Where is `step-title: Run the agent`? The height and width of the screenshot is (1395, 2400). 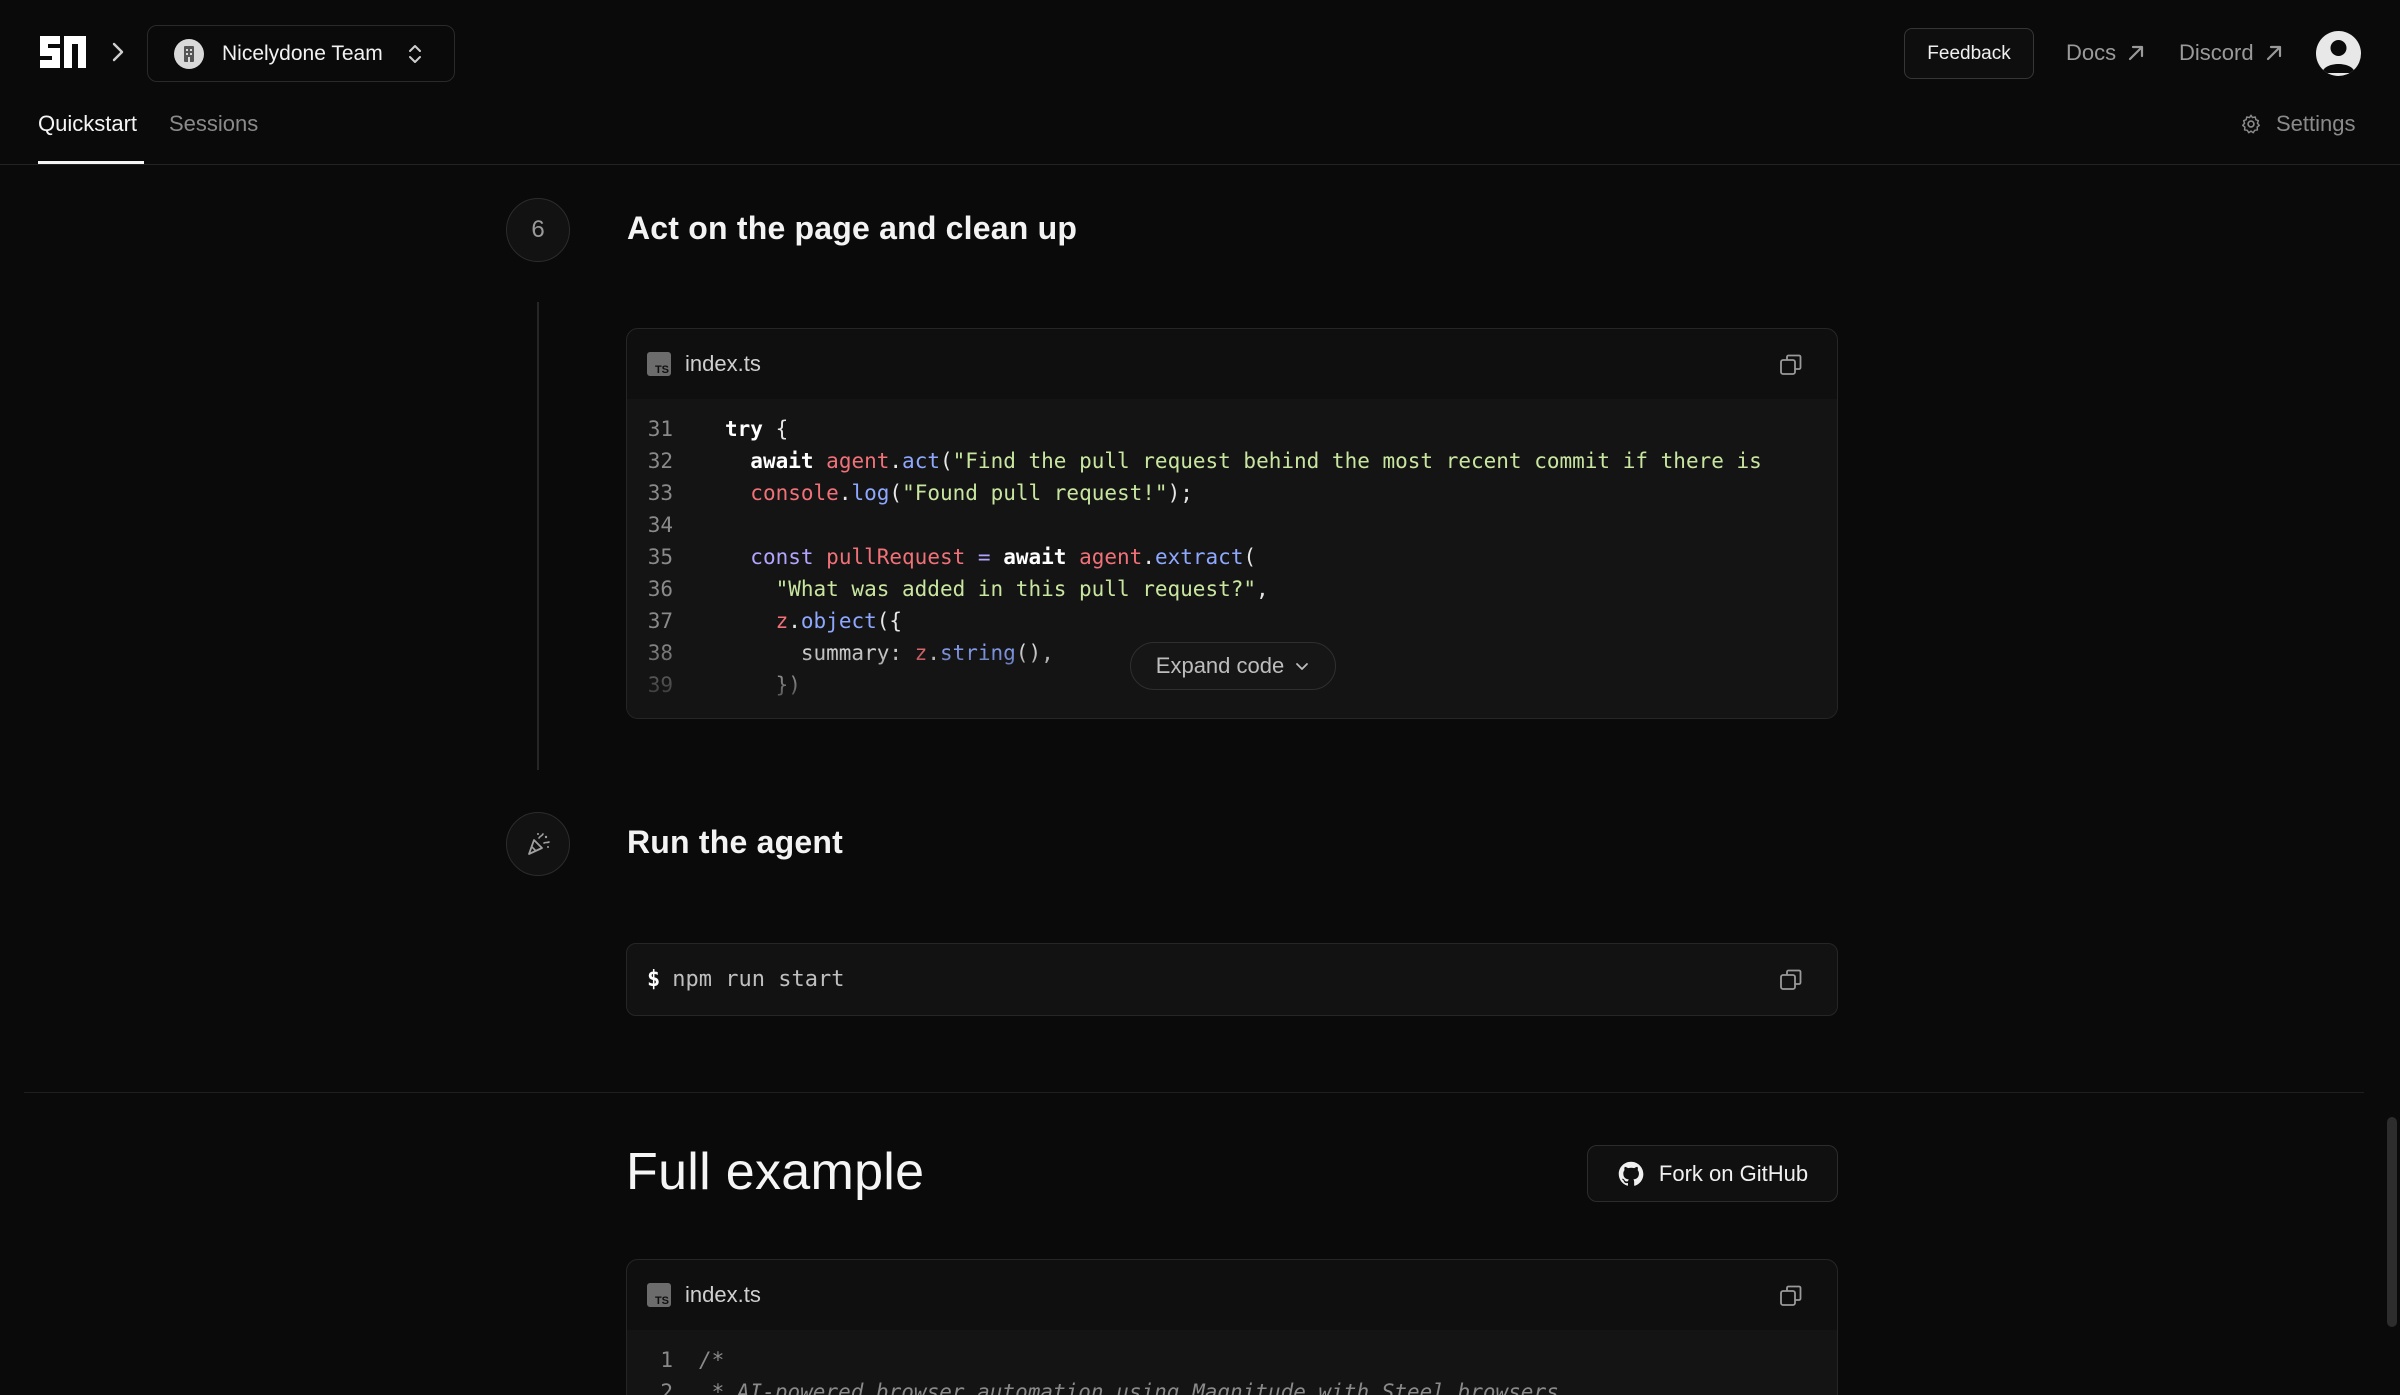 step-title: Run the agent is located at coordinates (735, 842).